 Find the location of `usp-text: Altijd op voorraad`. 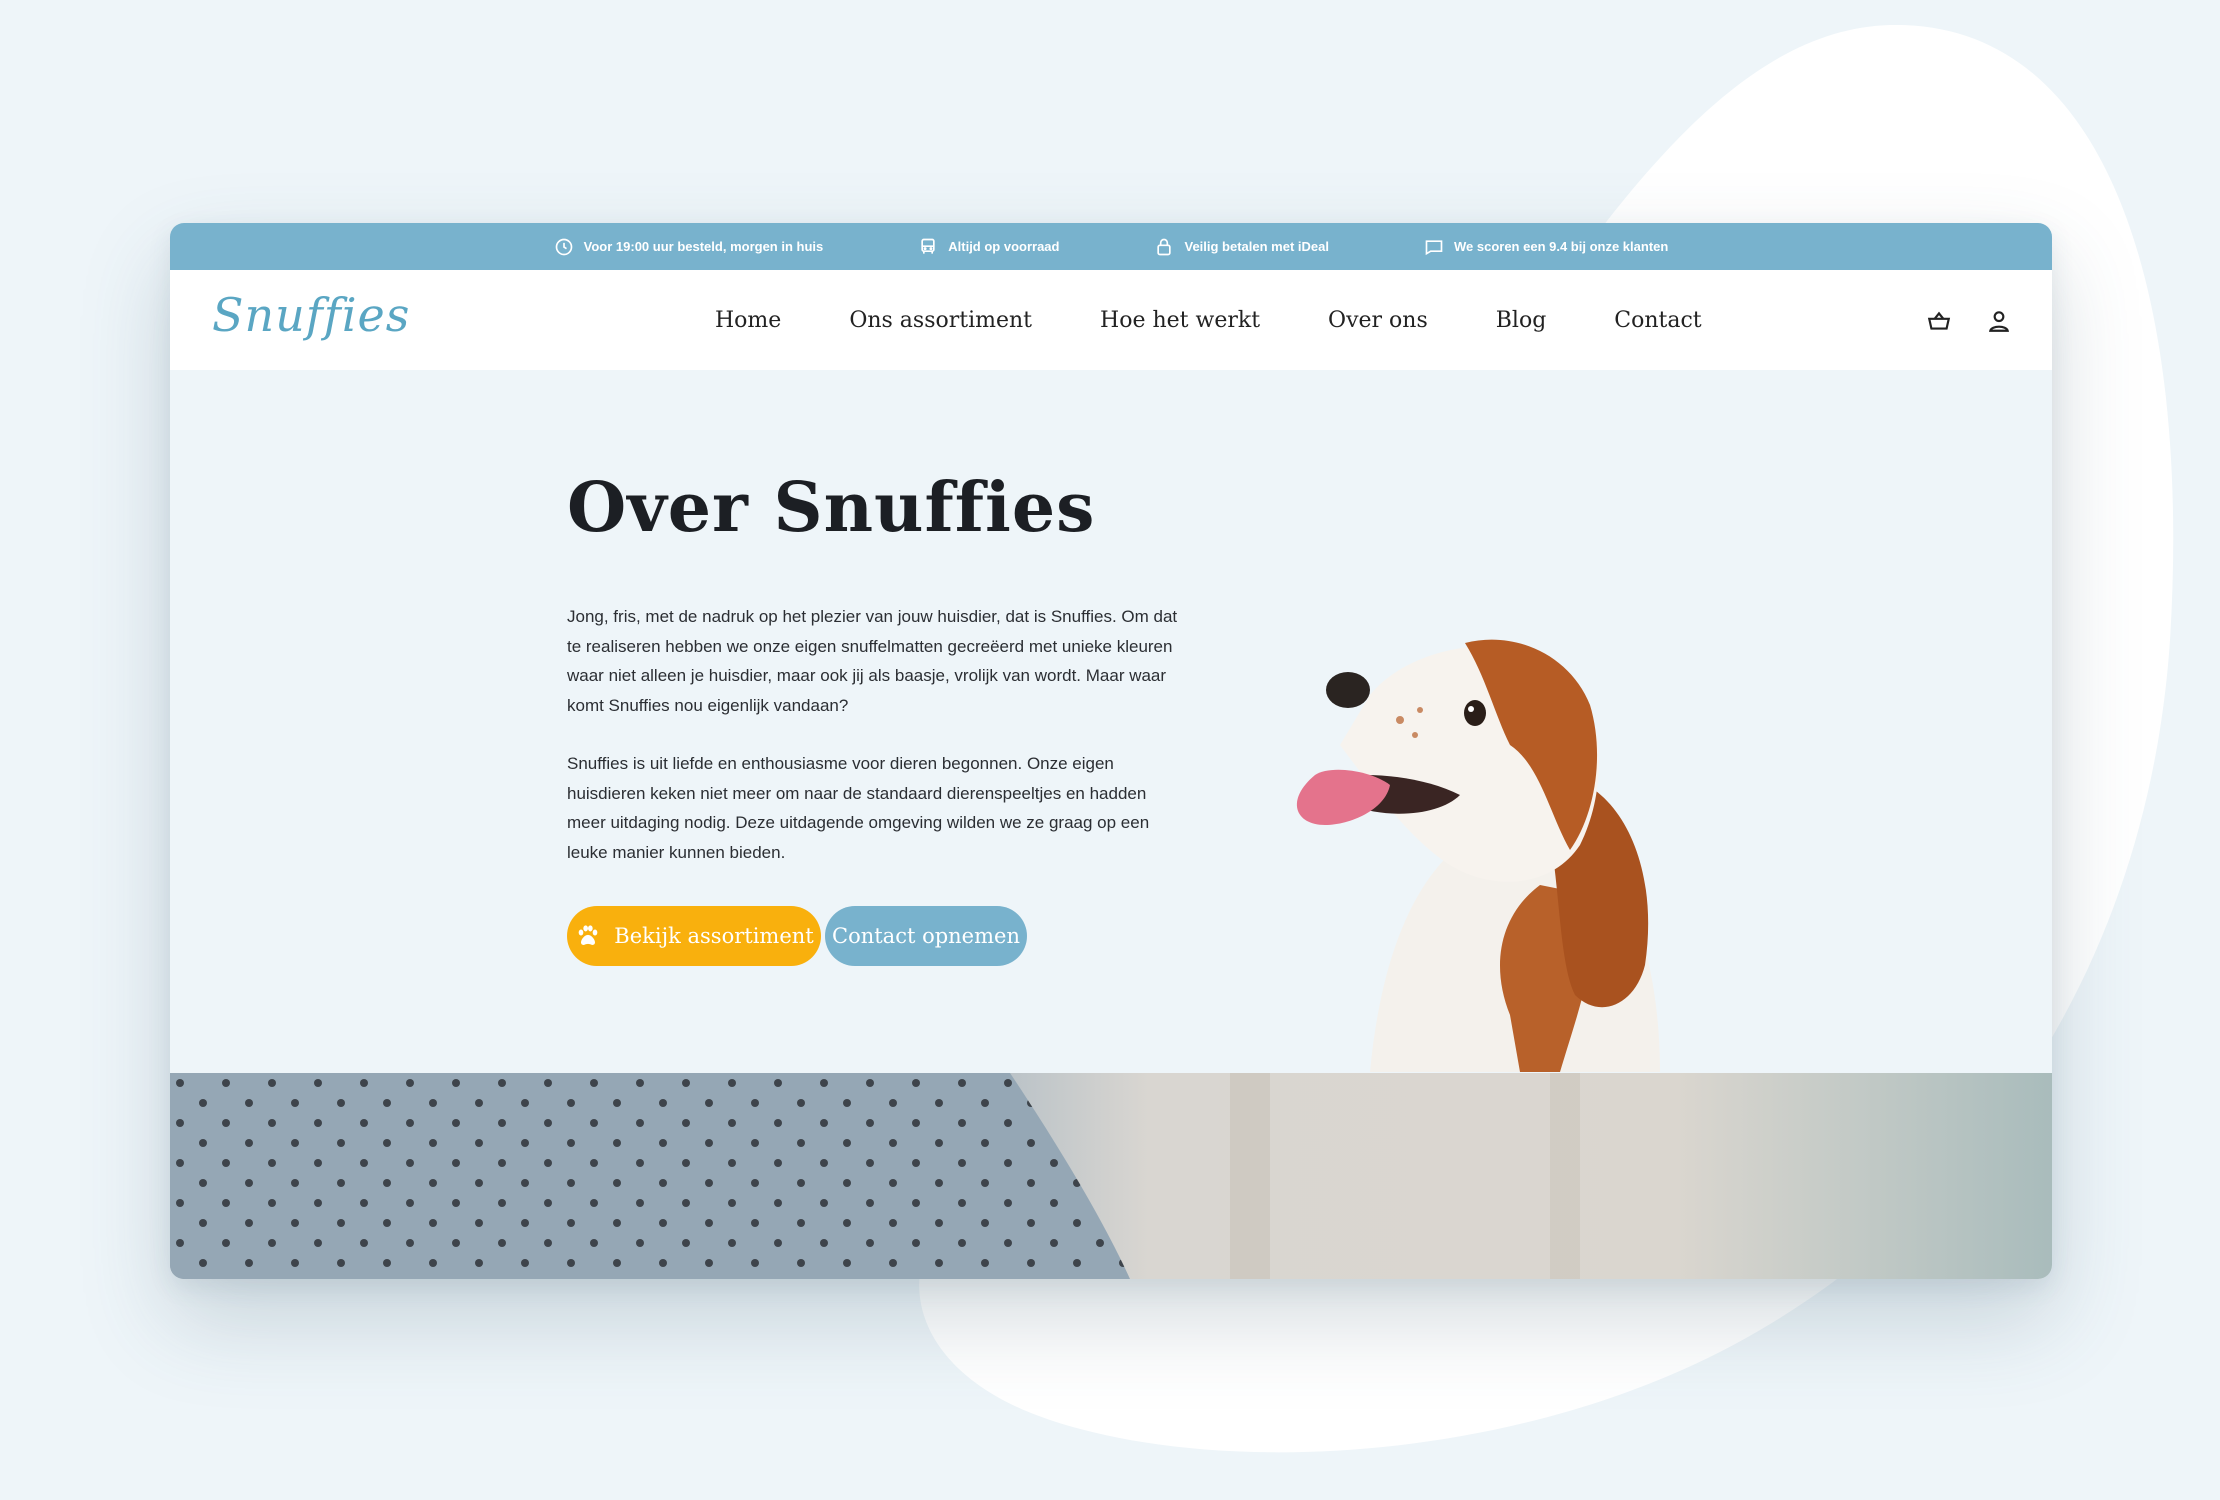

usp-text: Altijd op voorraad is located at coordinates (1004, 246).